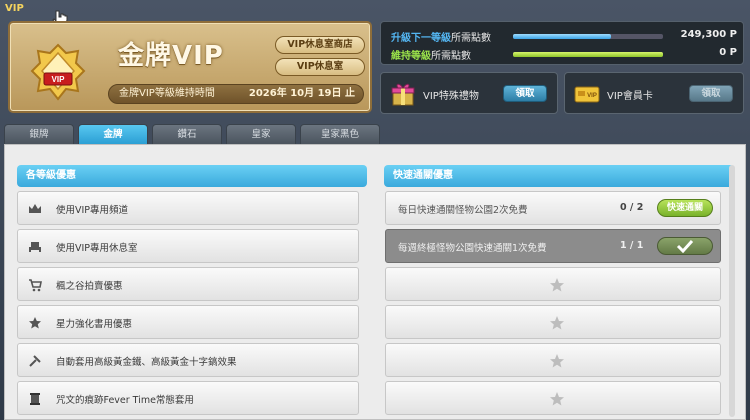 This screenshot has width=750, height=420. I want to click on upgrade-points-highlight: 升級下一等級, so click(421, 38).